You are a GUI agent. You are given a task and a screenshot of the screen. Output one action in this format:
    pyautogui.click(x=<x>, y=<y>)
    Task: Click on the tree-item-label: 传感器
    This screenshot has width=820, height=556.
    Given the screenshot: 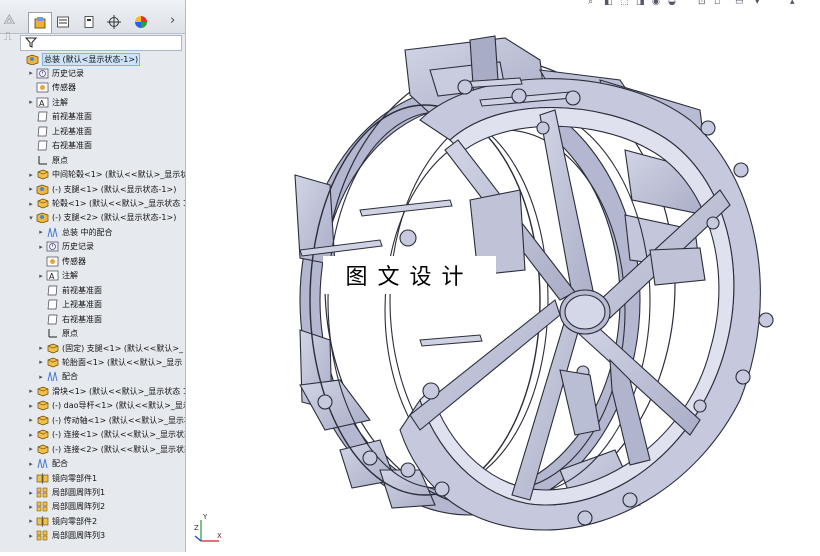 What is the action you would take?
    pyautogui.click(x=64, y=88)
    